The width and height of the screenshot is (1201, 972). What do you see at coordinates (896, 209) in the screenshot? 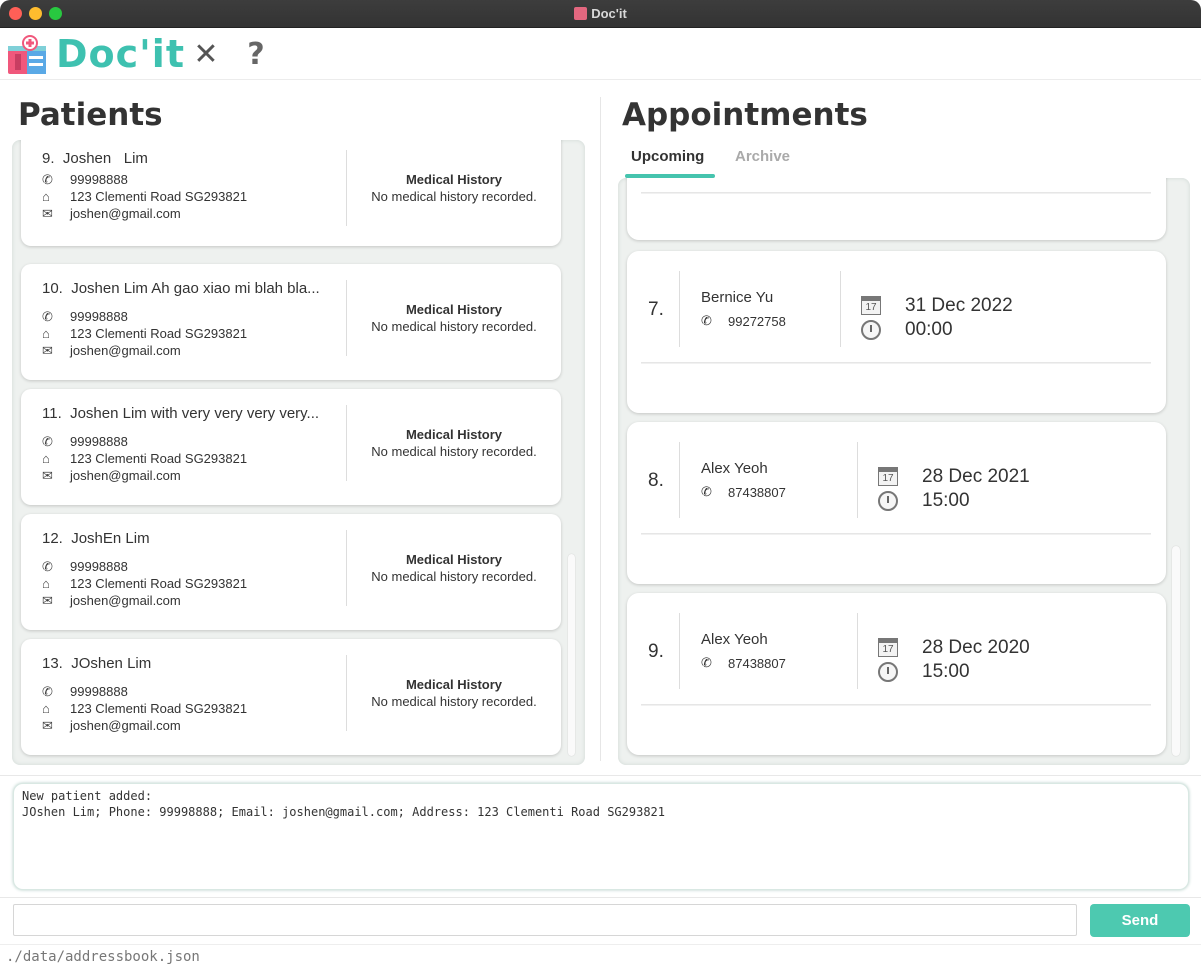
I see `appointment-card` at bounding box center [896, 209].